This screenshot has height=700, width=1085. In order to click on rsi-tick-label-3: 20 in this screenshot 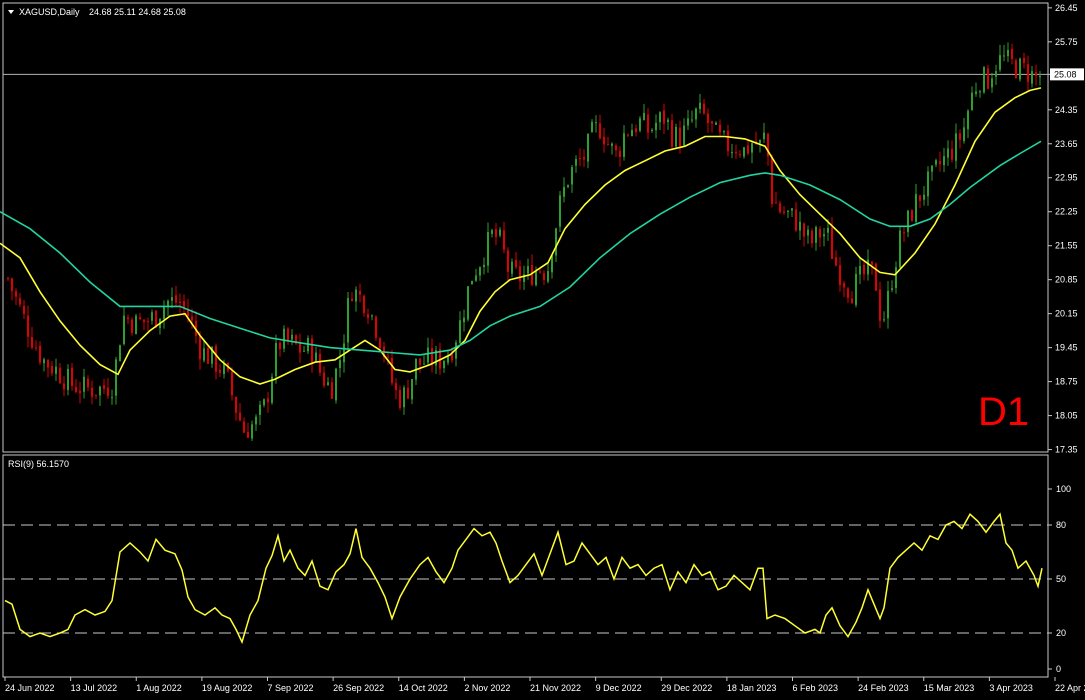, I will do `click(1061, 633)`.